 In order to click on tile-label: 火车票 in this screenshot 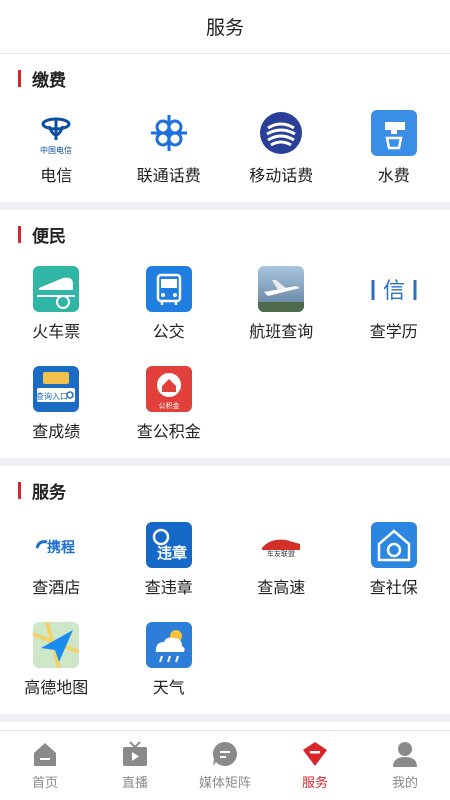, I will do `click(56, 332)`.